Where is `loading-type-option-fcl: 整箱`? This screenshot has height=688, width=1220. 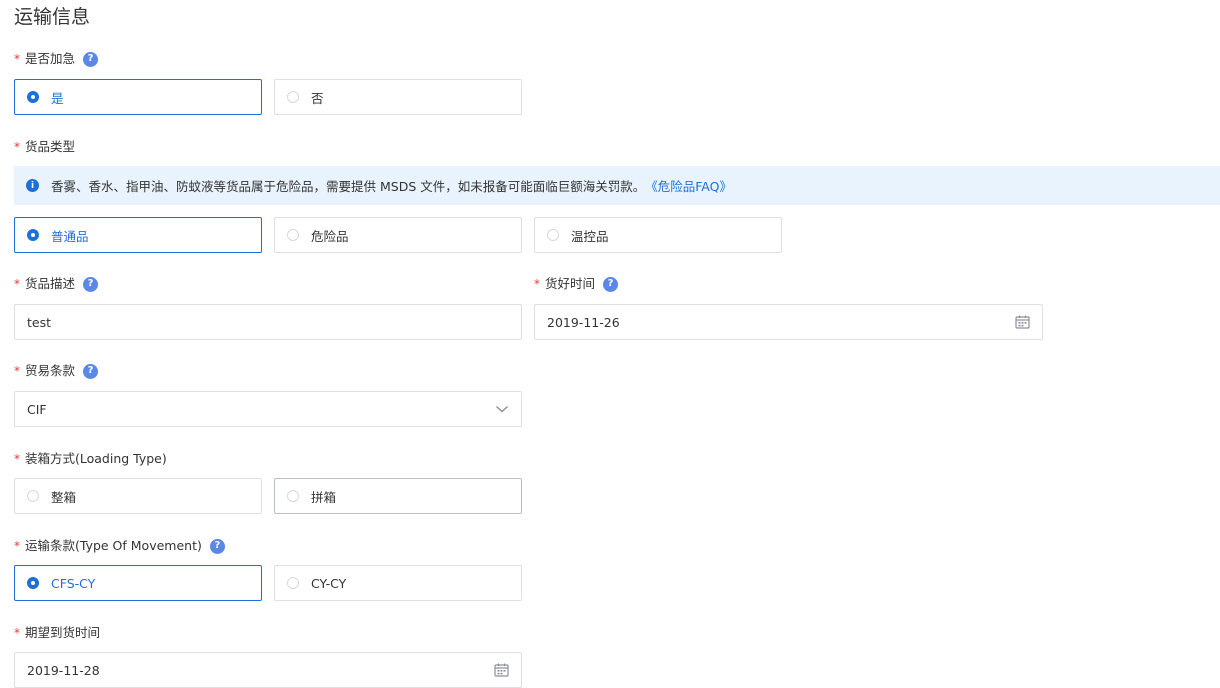 loading-type-option-fcl: 整箱 is located at coordinates (138, 496).